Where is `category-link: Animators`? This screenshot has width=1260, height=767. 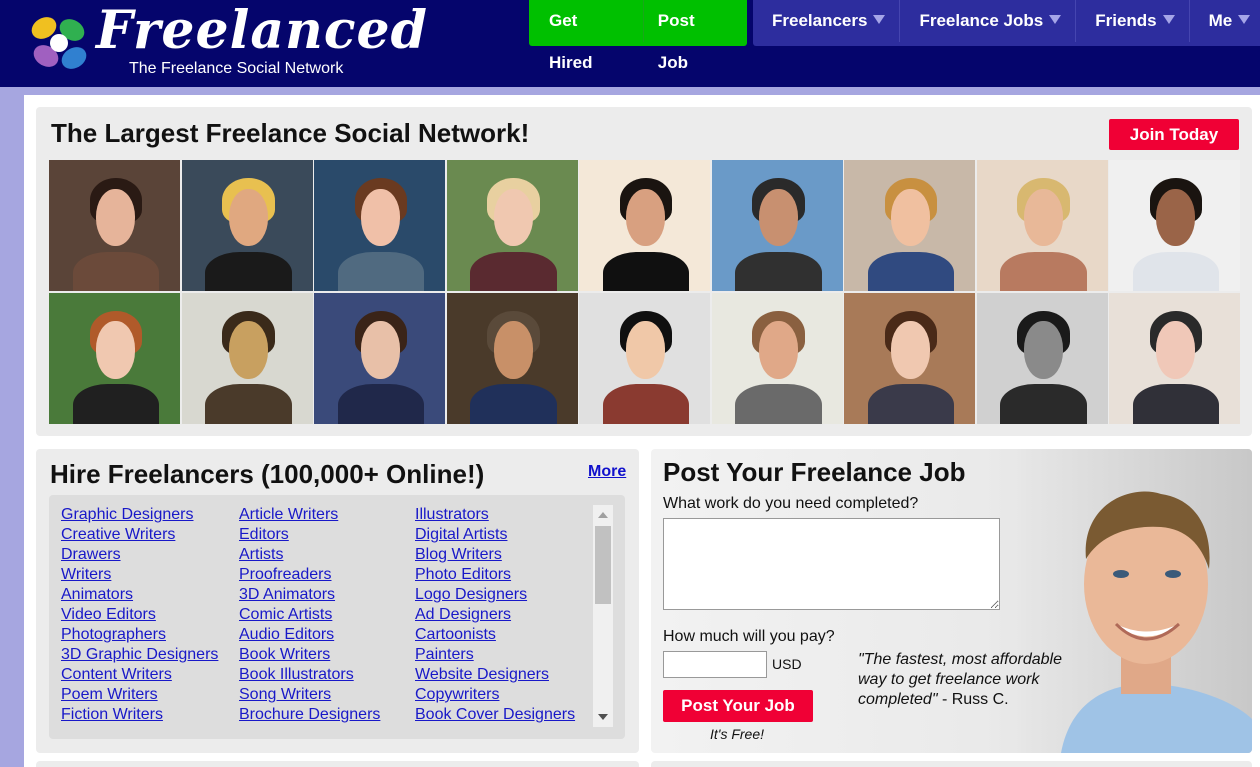 category-link: Animators is located at coordinates (139, 595).